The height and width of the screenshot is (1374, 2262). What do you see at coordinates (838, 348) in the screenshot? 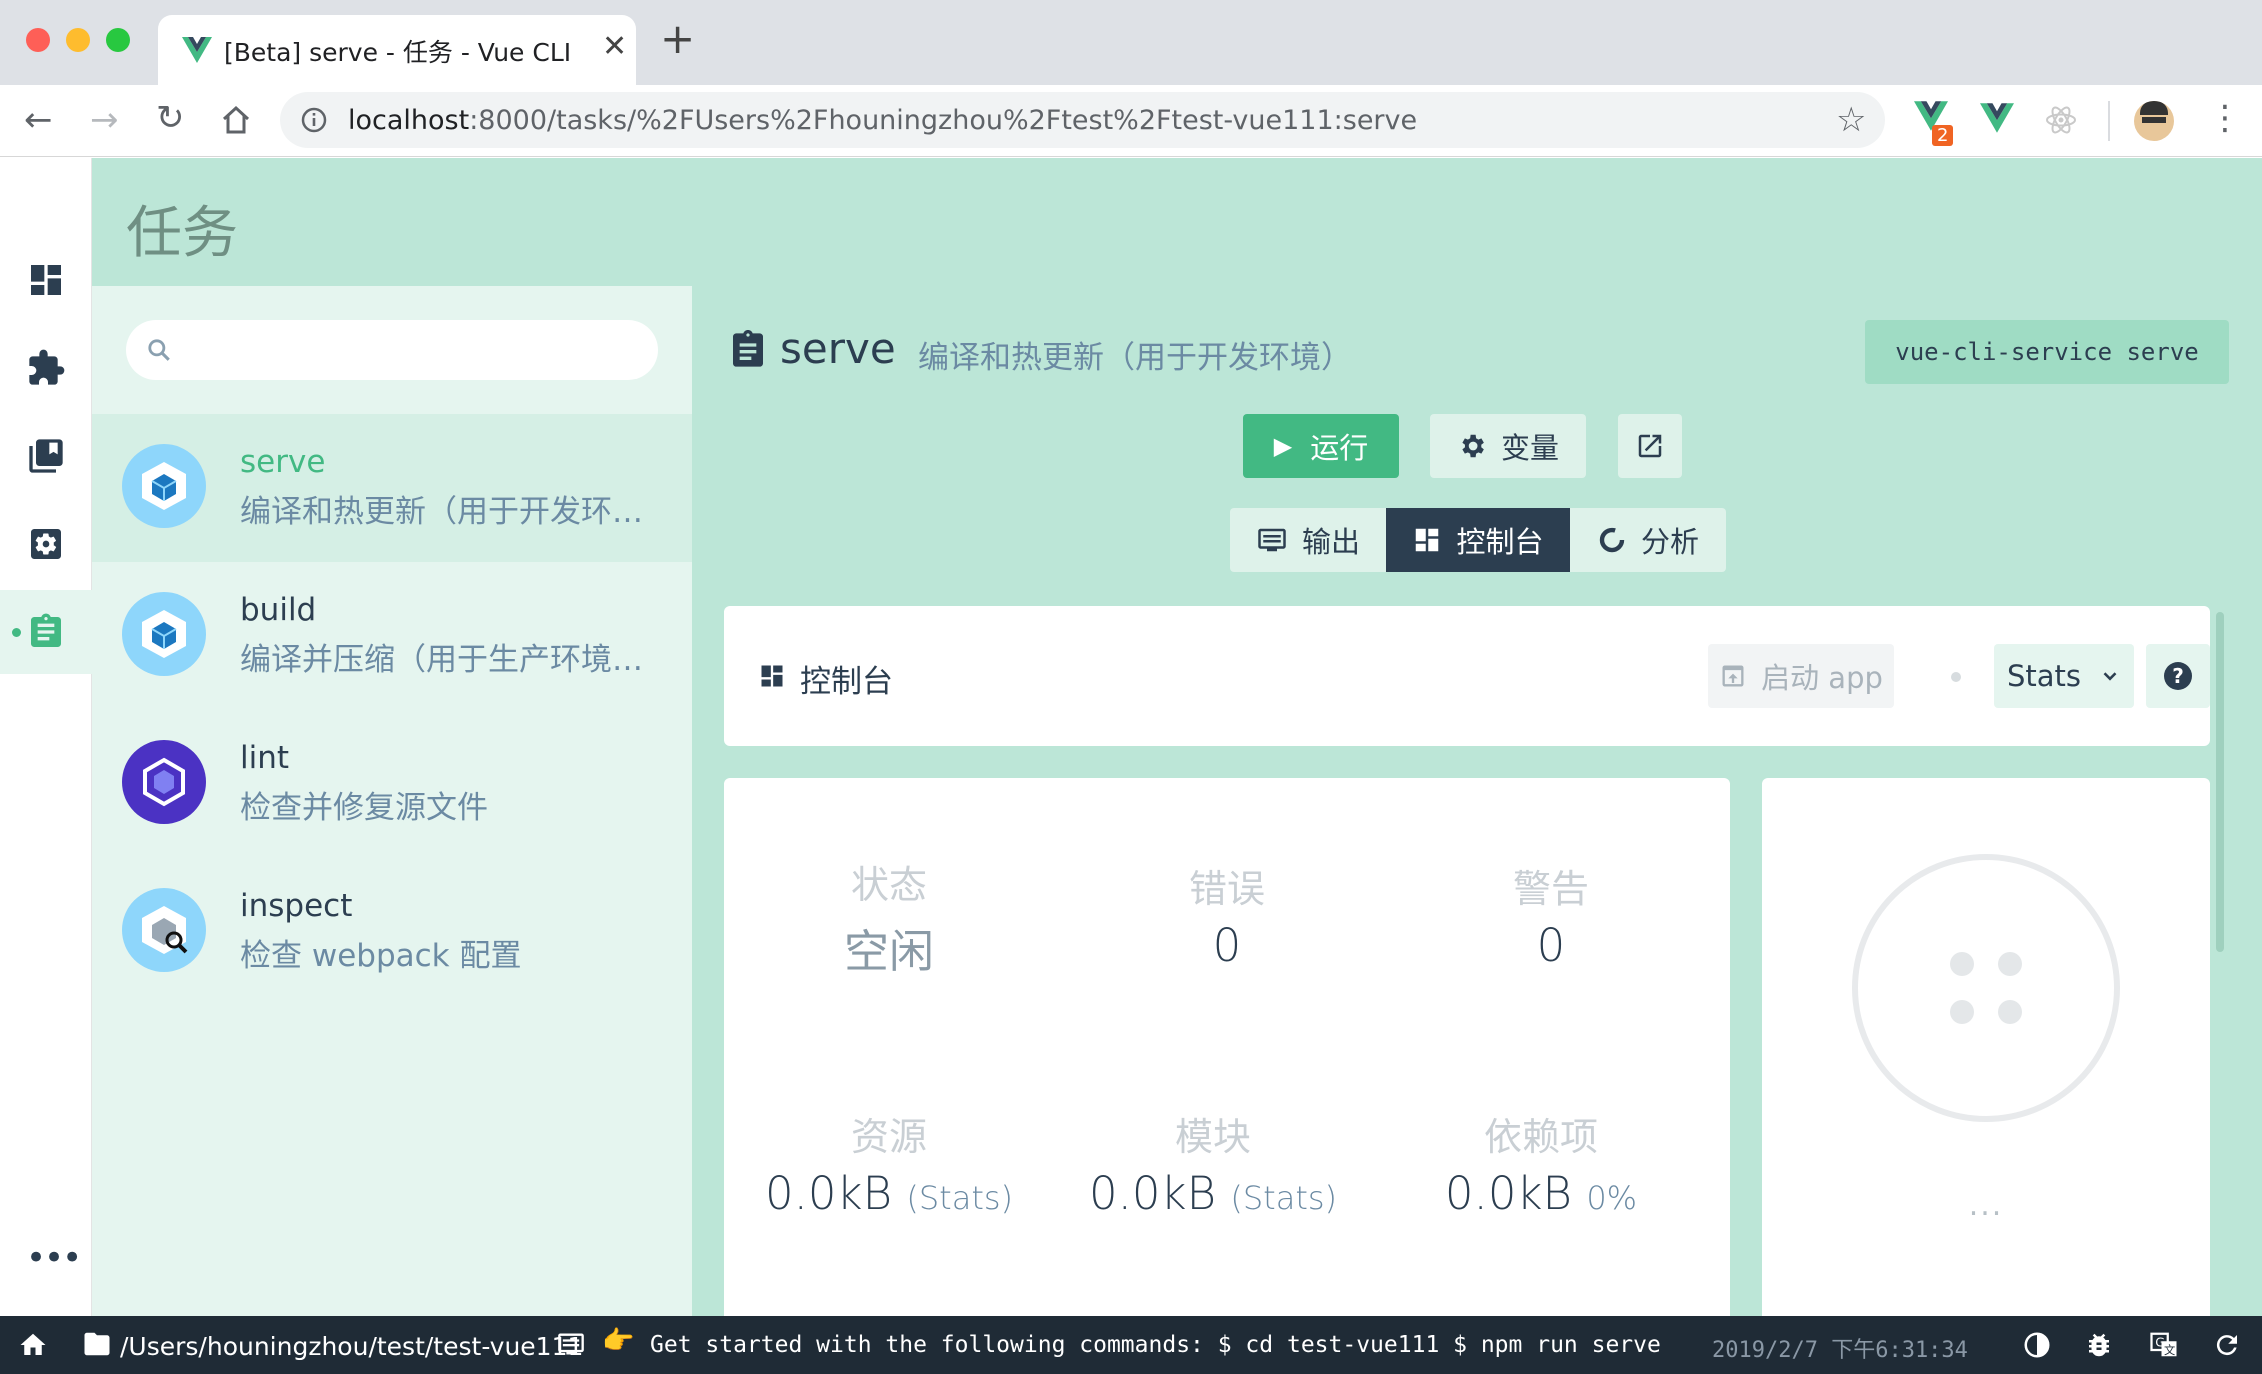
I see `task-title: serve` at bounding box center [838, 348].